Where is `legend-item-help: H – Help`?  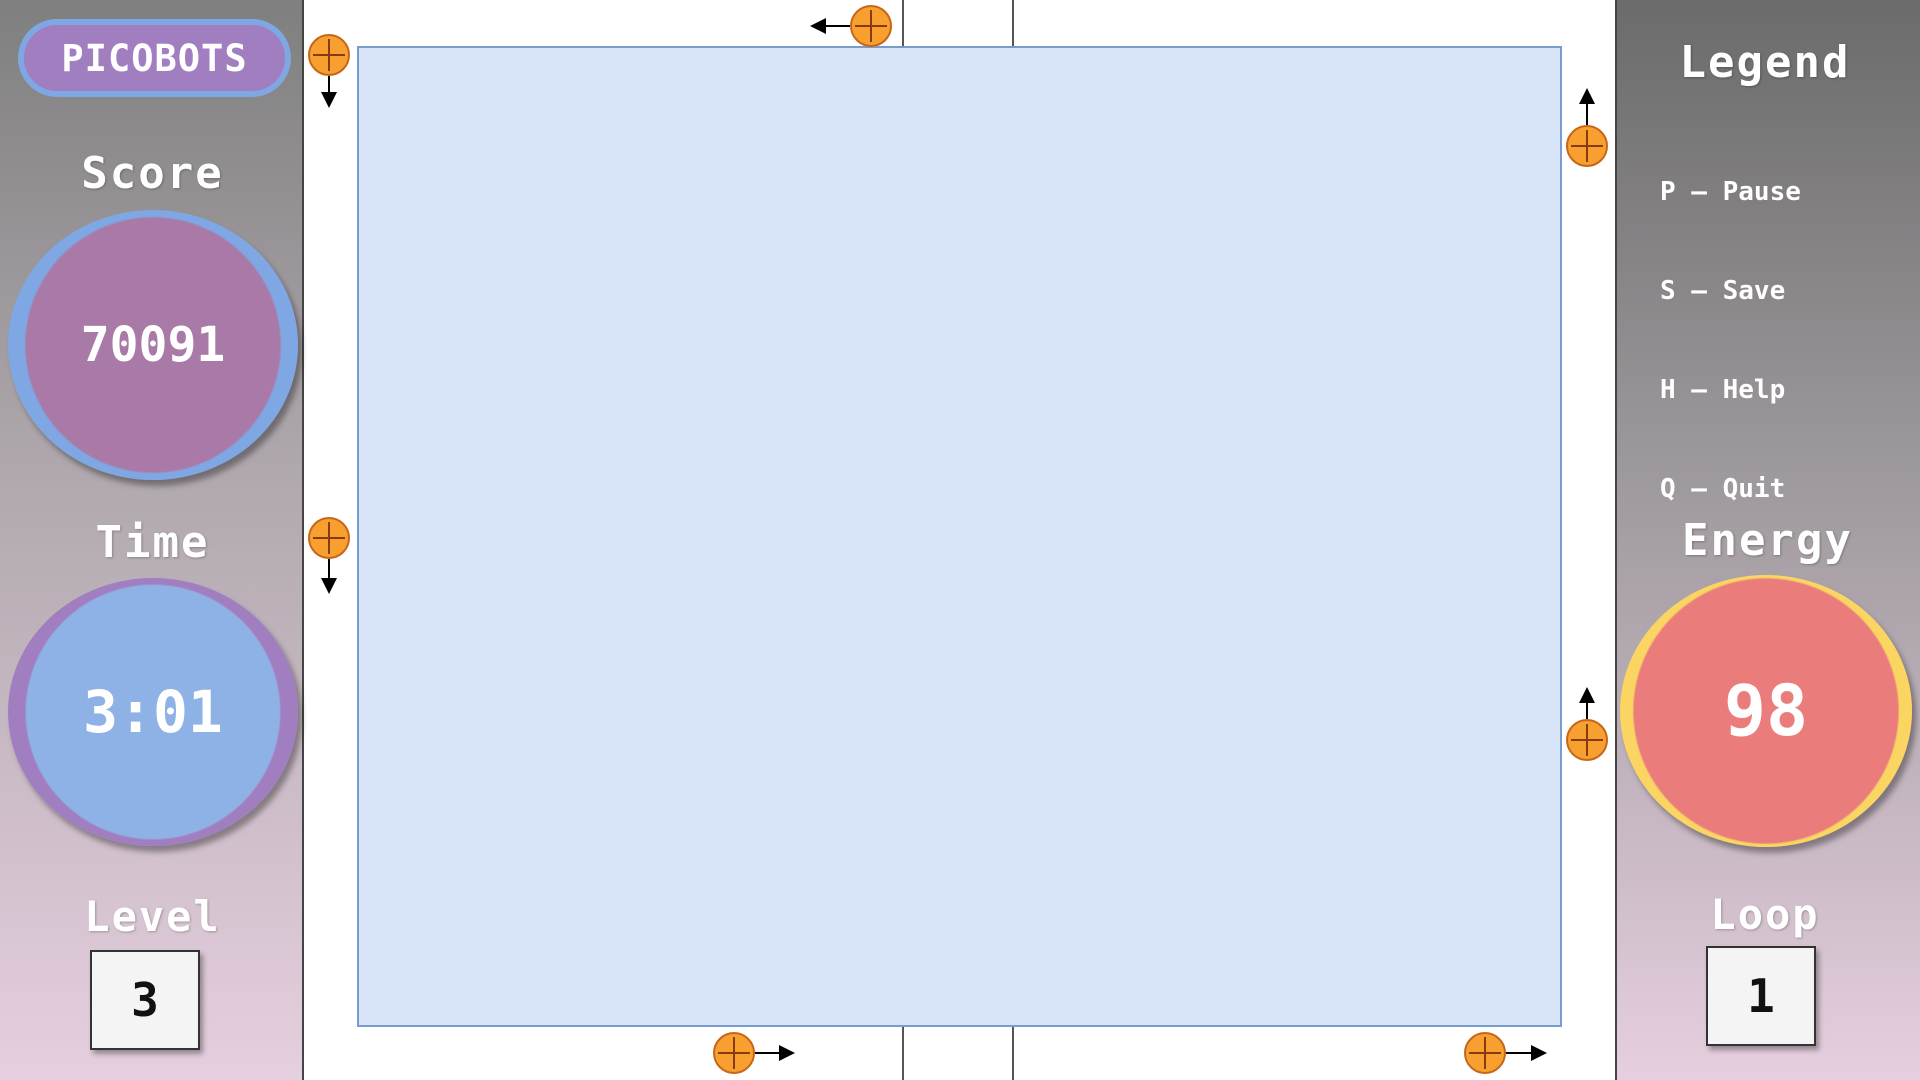 legend-item-help: H – Help is located at coordinates (1723, 390).